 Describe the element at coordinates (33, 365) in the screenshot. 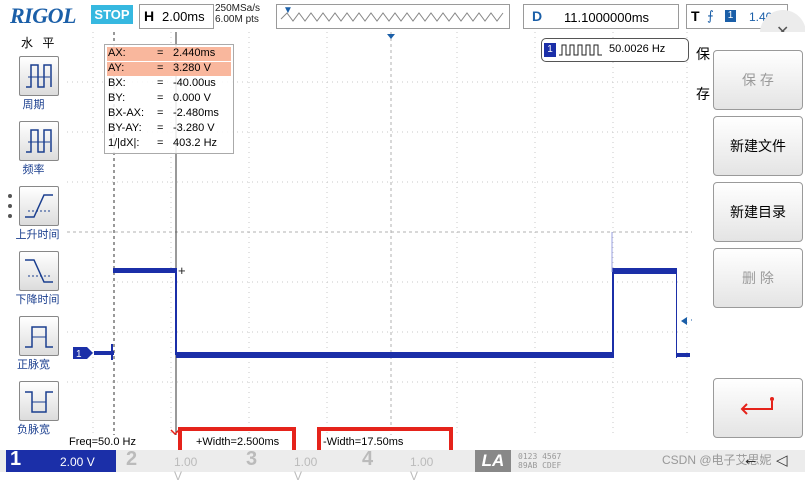

I see `positive-width-label: 正脉宽` at that location.